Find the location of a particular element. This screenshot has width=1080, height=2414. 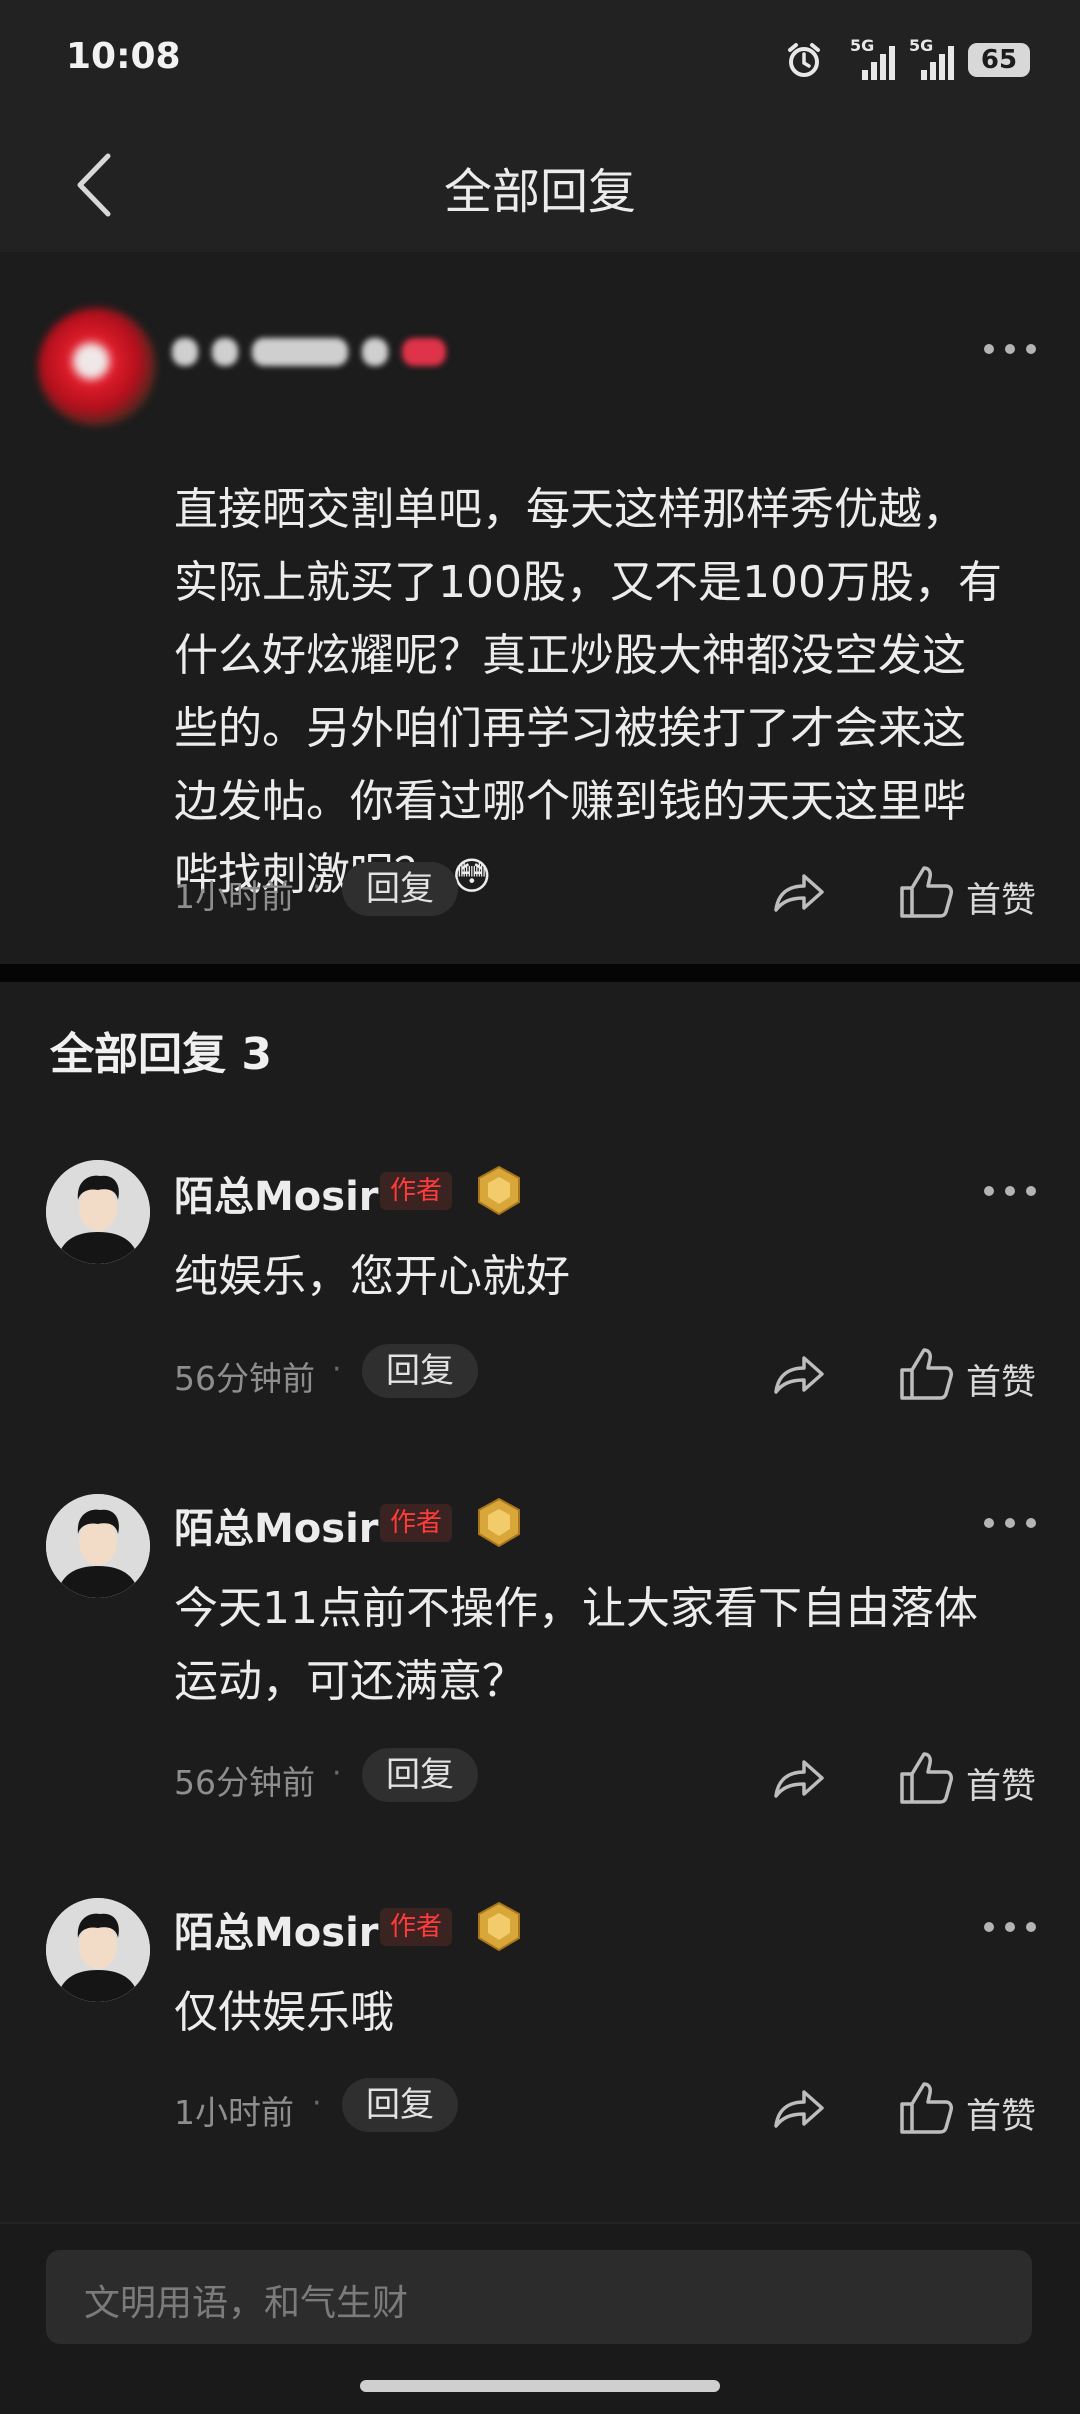

nav-bar: 全部回复 is located at coordinates (540, 186).